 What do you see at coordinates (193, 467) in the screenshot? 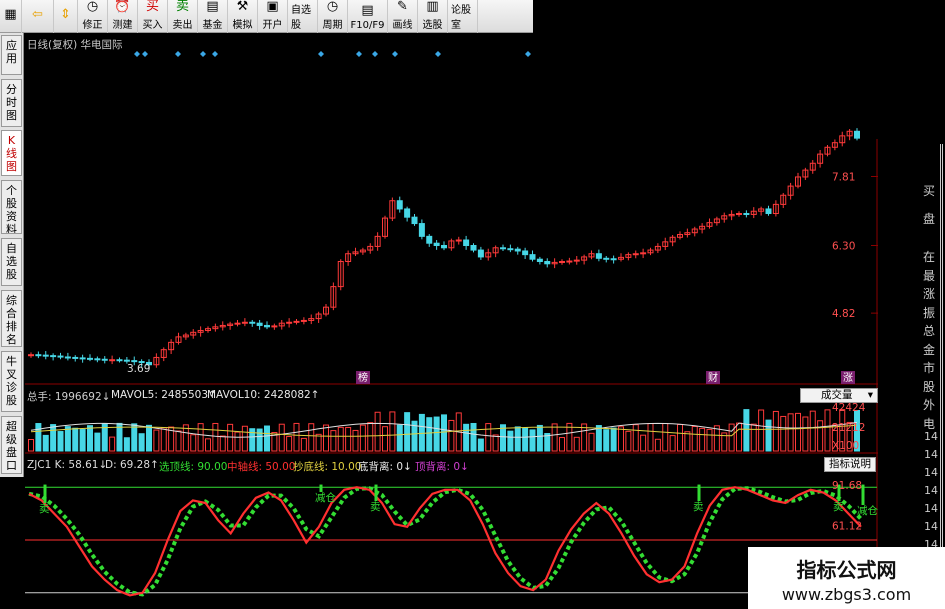
I see `indicator-top-line: 选顶线: 90.00` at bounding box center [193, 467].